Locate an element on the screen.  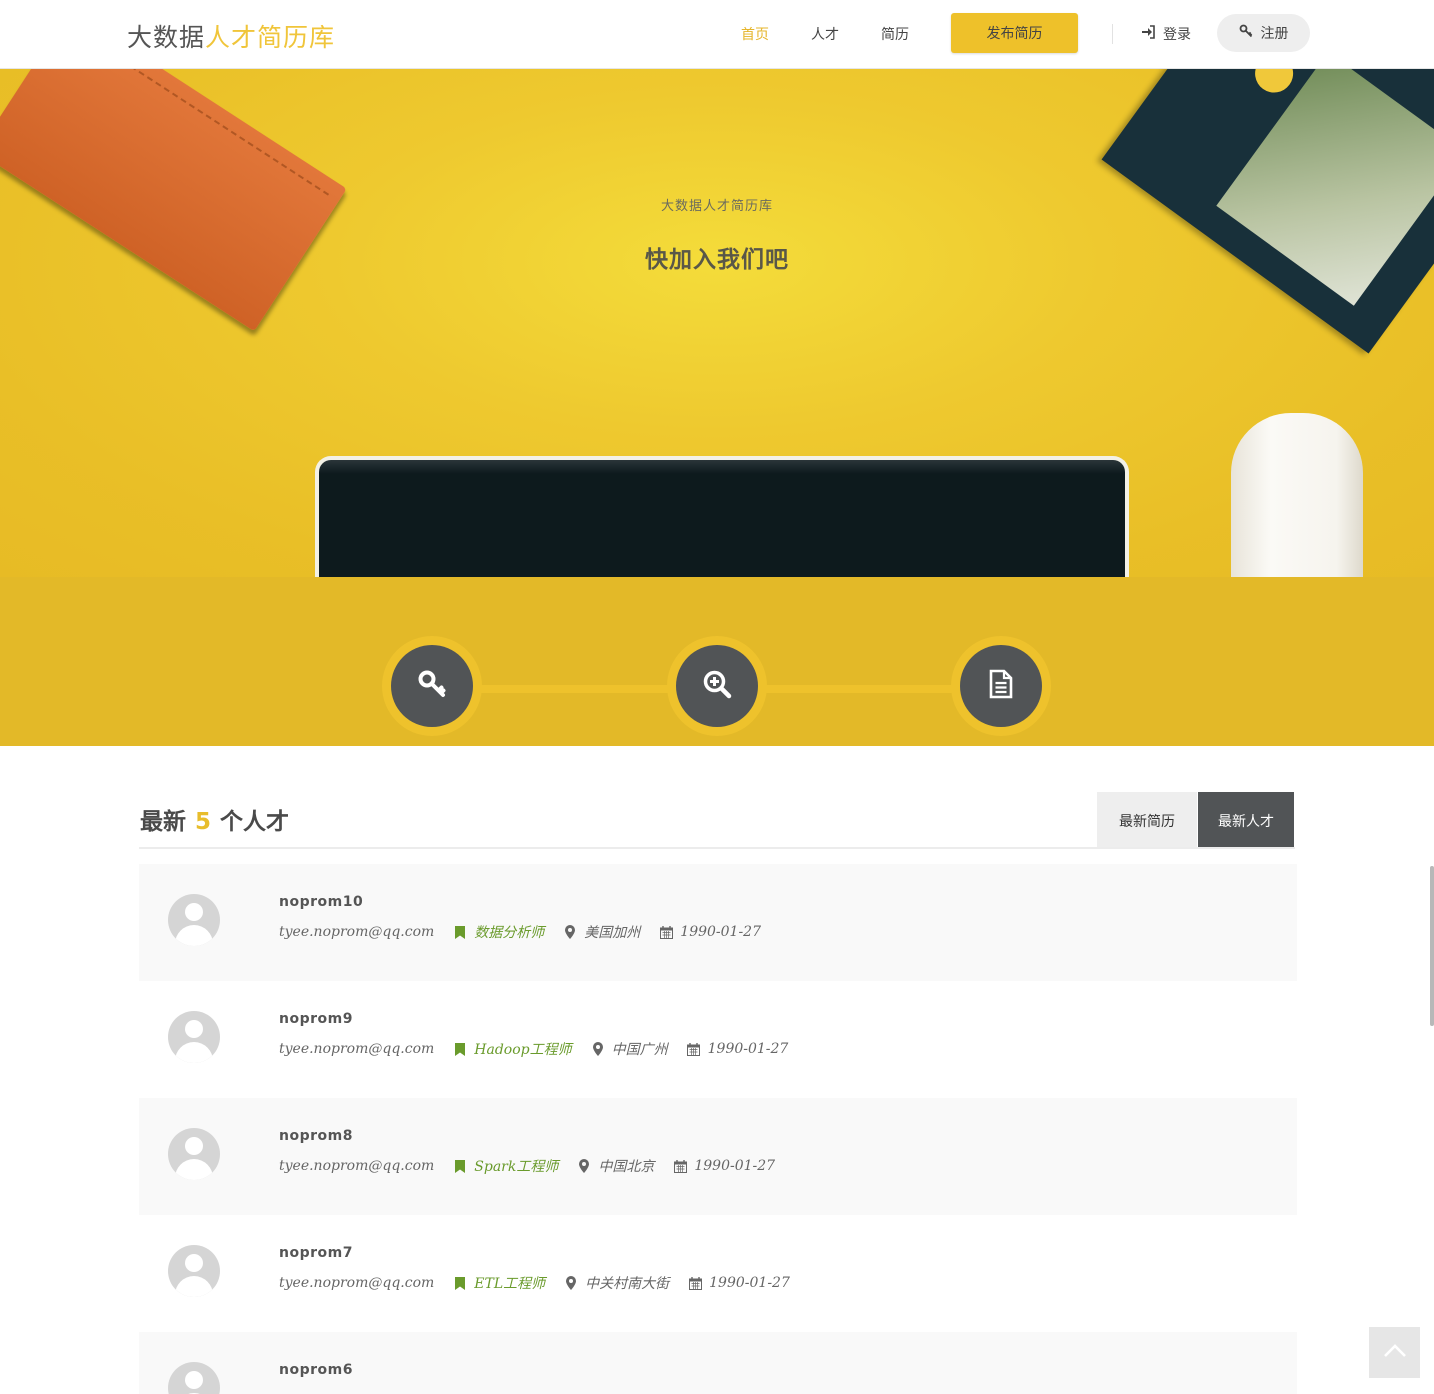
talent-name: noprom7 is located at coordinates (316, 1253).